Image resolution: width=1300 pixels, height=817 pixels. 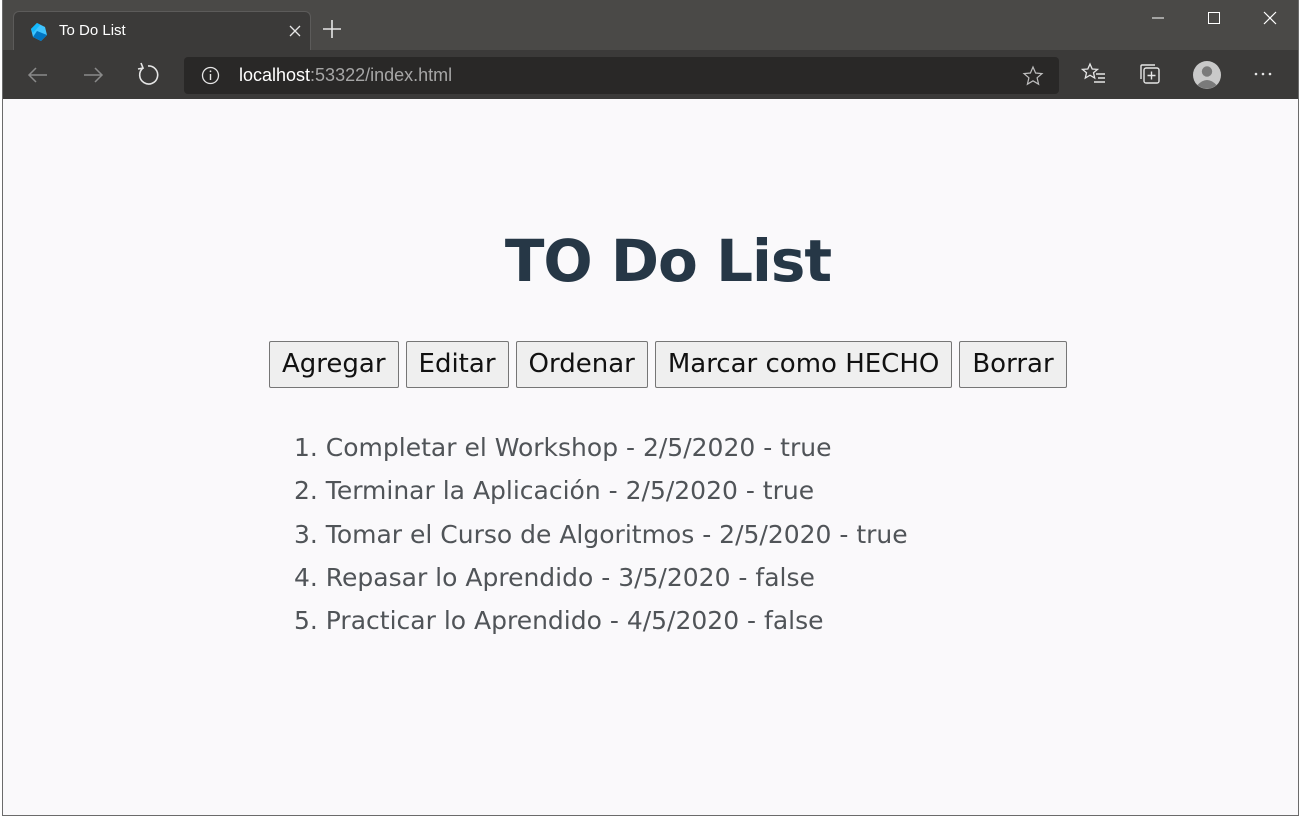 I want to click on tab-title: To Do List, so click(x=92, y=30).